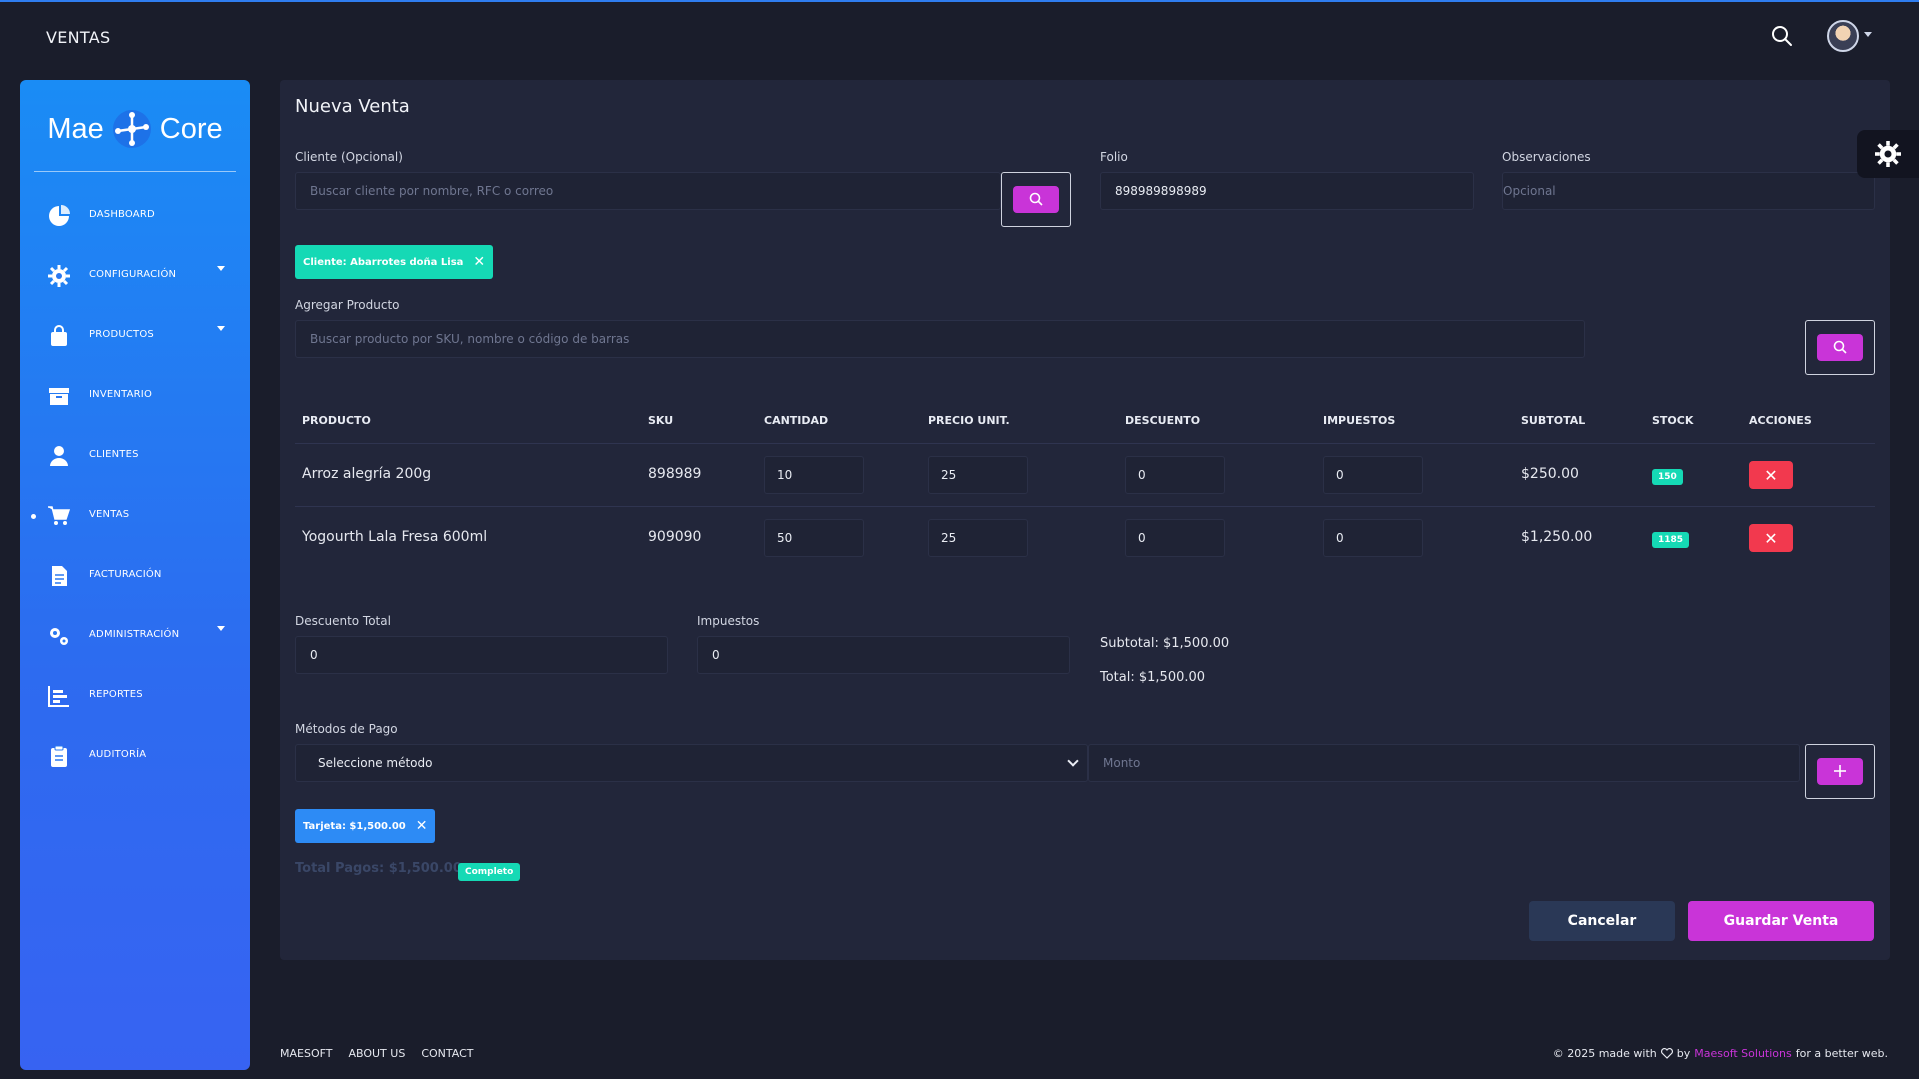  I want to click on payment-method-value: Seleccione método, so click(375, 763).